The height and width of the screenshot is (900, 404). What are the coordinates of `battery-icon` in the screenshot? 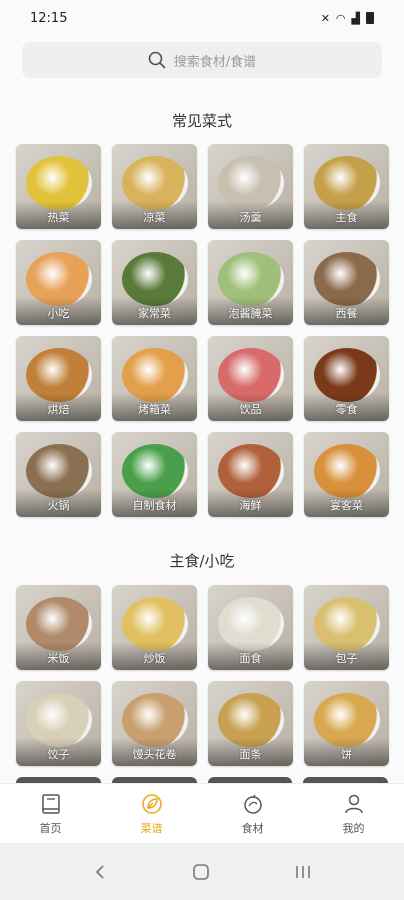 It's located at (370, 18).